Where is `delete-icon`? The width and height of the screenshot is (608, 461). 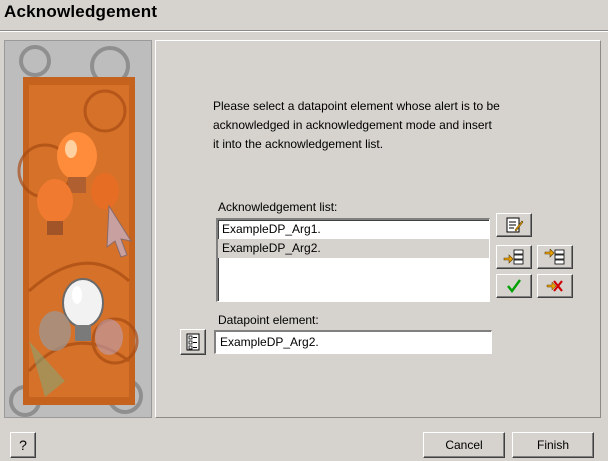 delete-icon is located at coordinates (554, 286).